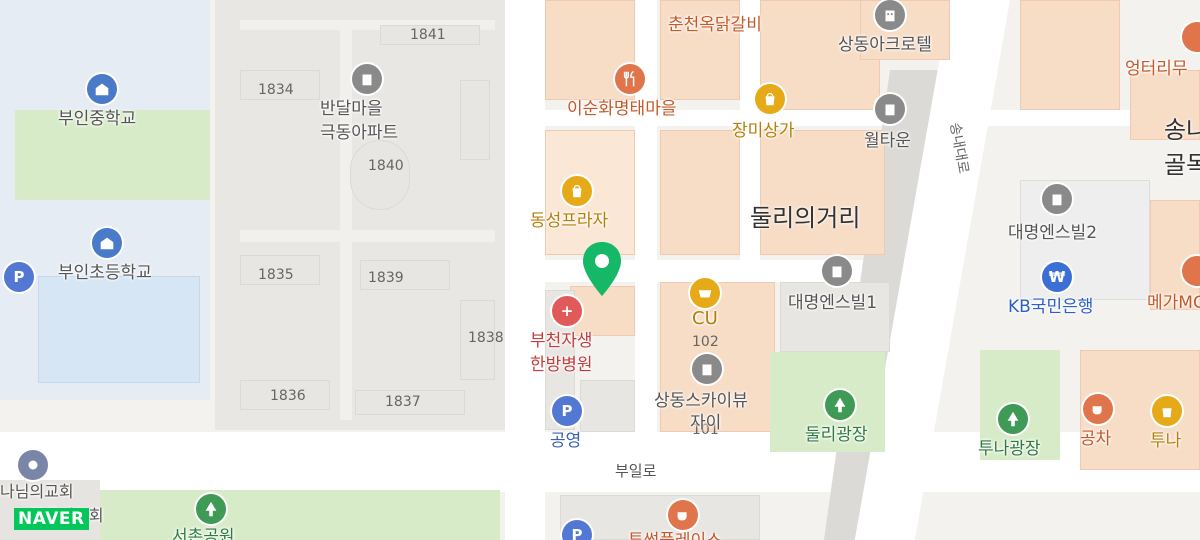 The height and width of the screenshot is (540, 1200). I want to click on area-label: 송나, so click(1182, 130).